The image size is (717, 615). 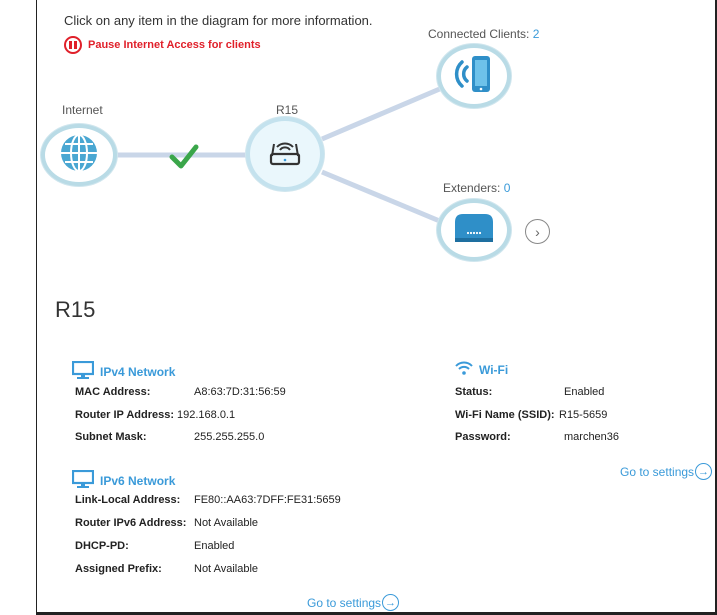 I want to click on device-title: R15, so click(x=75, y=309).